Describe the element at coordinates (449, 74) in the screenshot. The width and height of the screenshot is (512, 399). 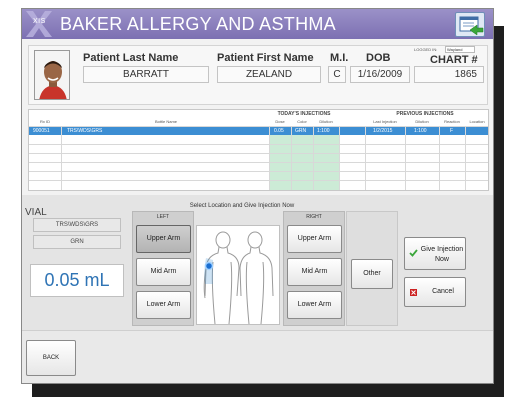
I see `chart-number-field: 1865` at that location.